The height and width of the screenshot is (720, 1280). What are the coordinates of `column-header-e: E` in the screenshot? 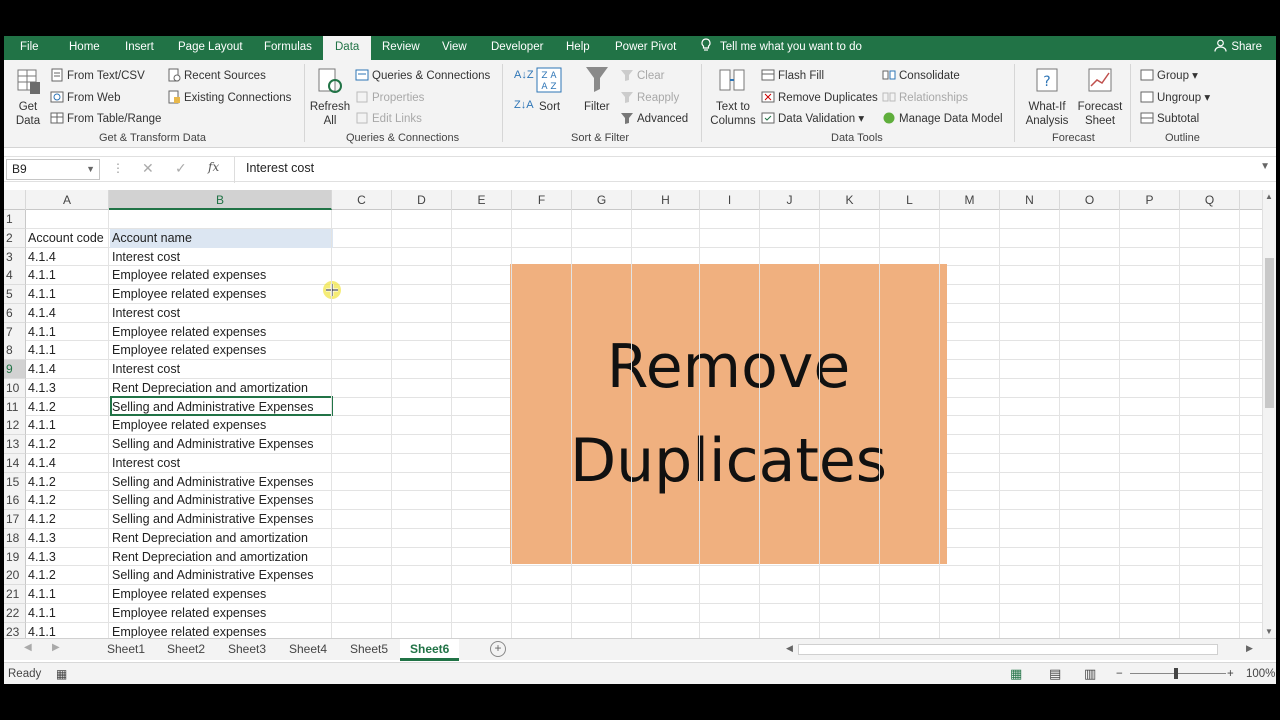 It's located at (482, 200).